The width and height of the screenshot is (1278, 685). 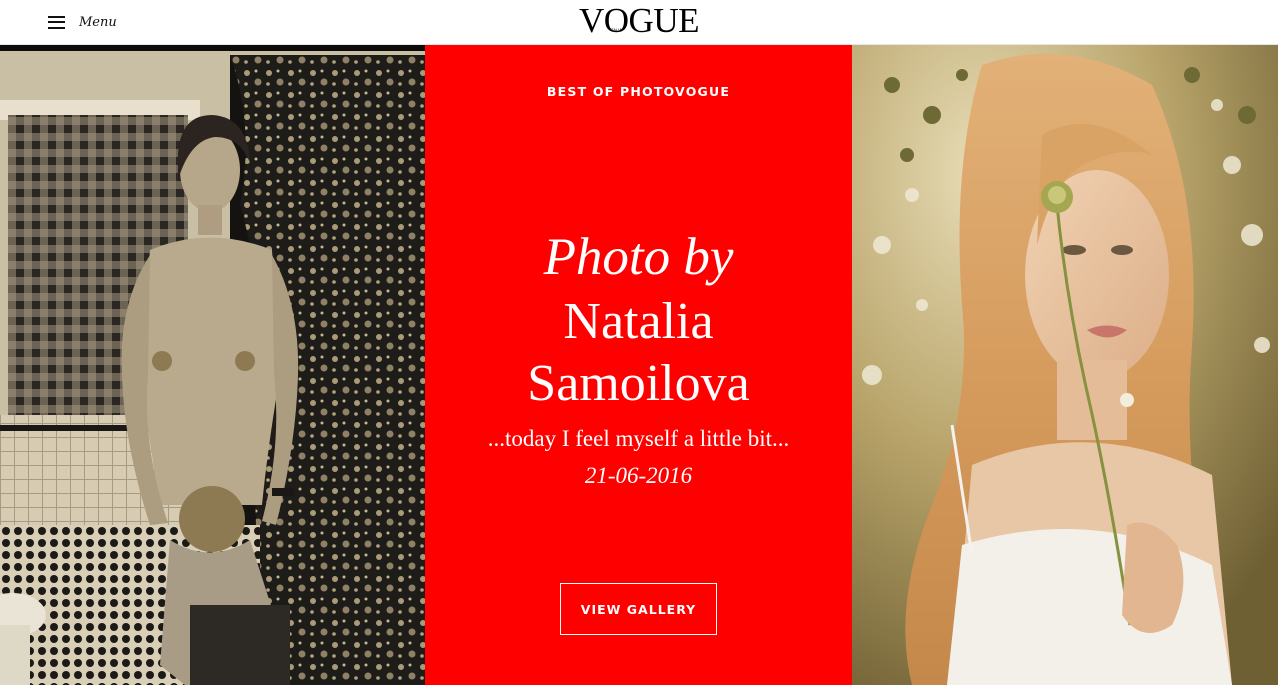 What do you see at coordinates (638, 475) in the screenshot?
I see `feature-date: 21-06-2016` at bounding box center [638, 475].